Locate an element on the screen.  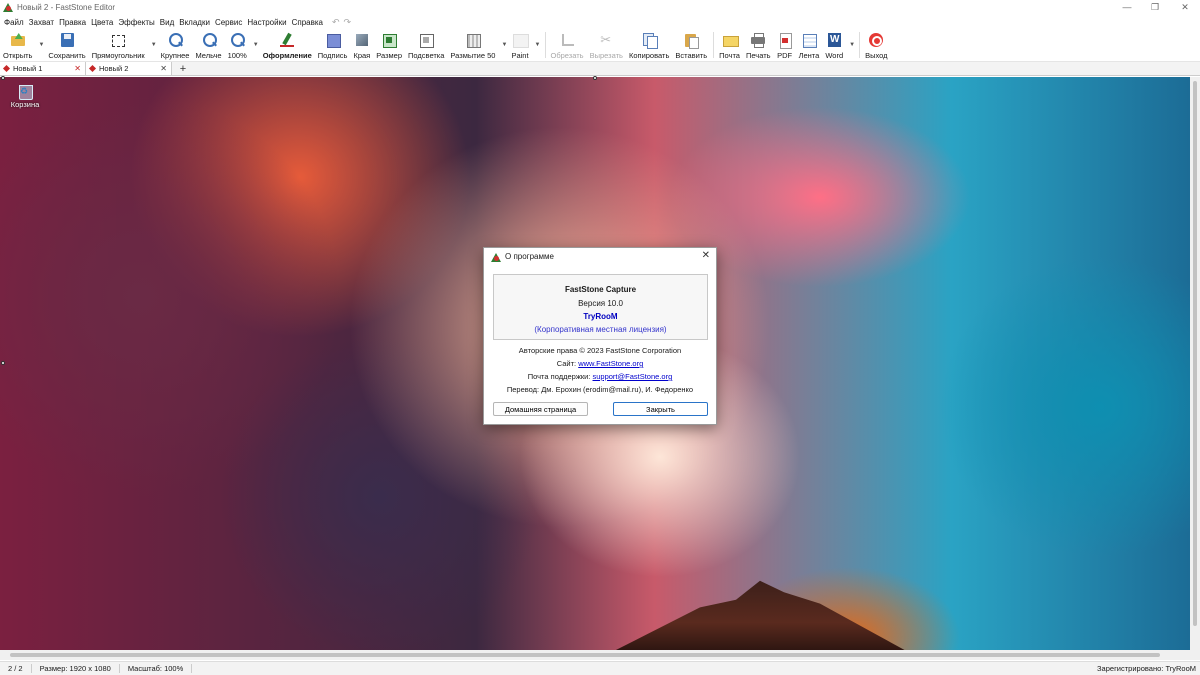
tab-new-1: Новый 1 ✕ is located at coordinates (43, 68).